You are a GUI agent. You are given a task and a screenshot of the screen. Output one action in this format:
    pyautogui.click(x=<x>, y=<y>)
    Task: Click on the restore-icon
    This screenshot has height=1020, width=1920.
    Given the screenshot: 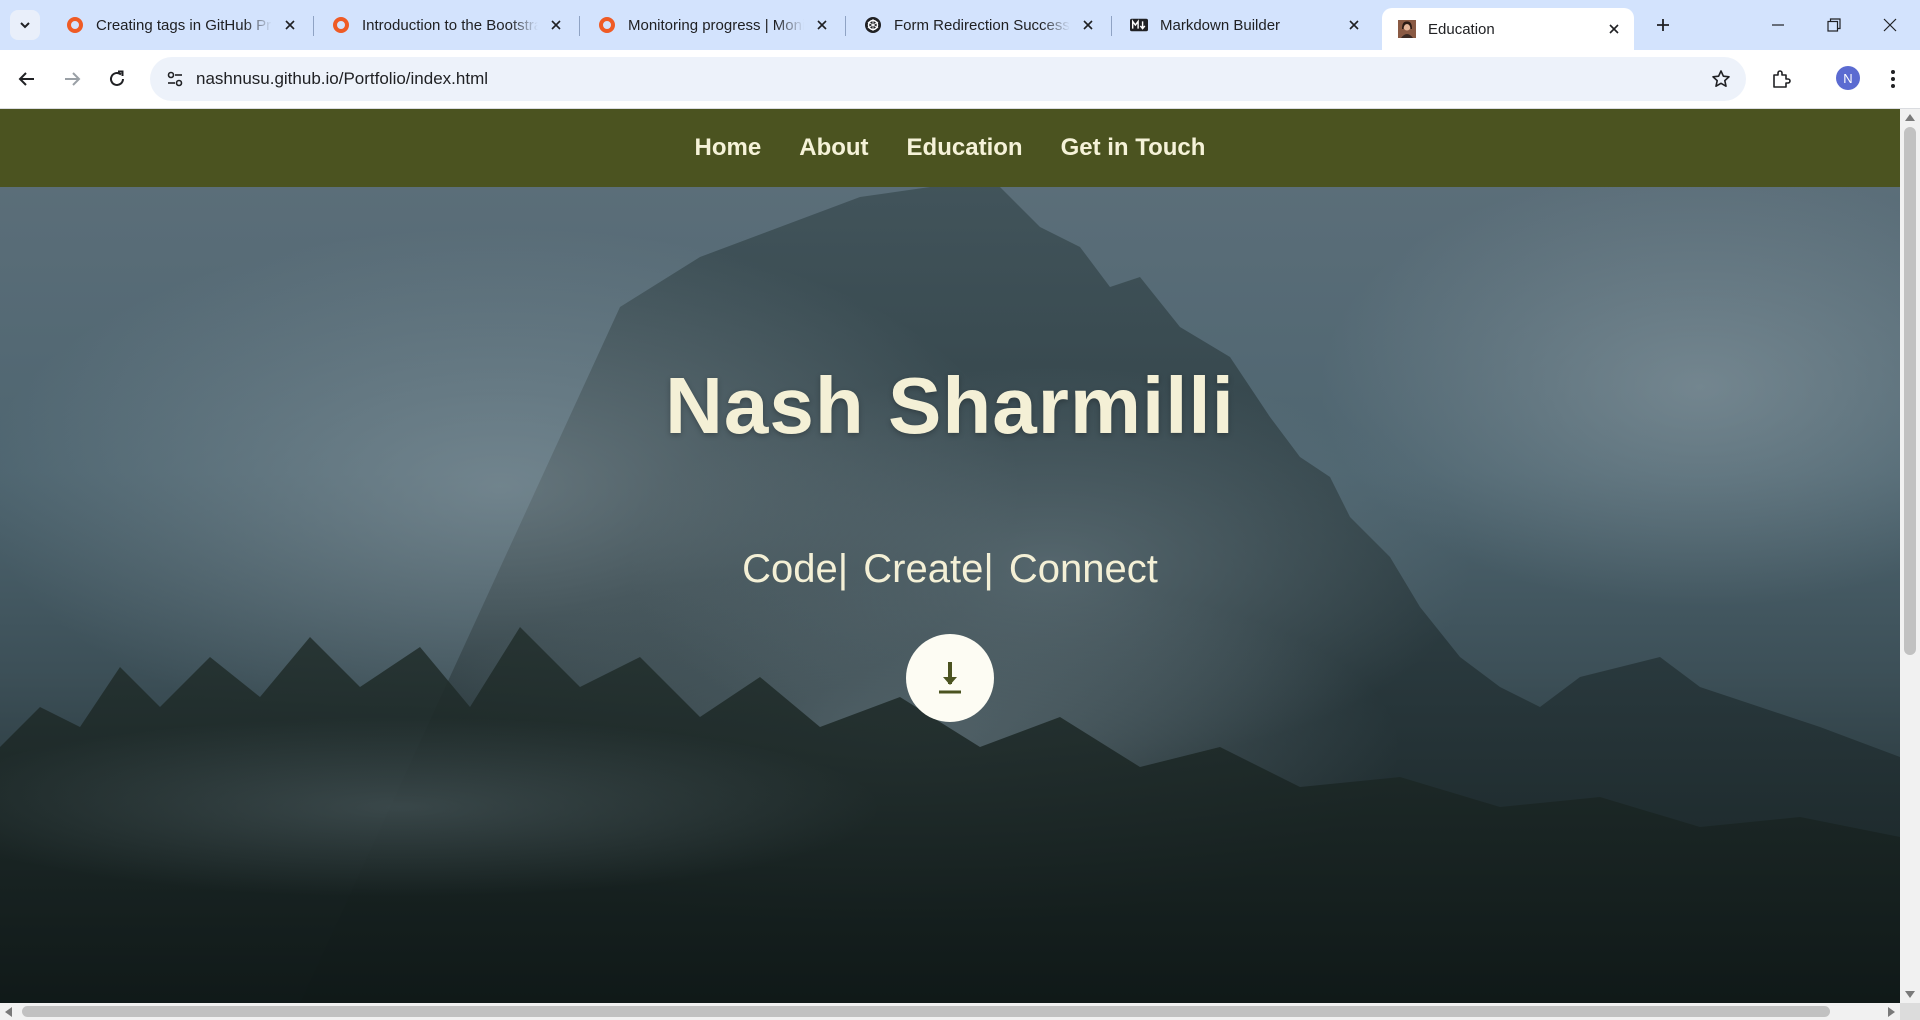 What is the action you would take?
    pyautogui.click(x=1834, y=25)
    